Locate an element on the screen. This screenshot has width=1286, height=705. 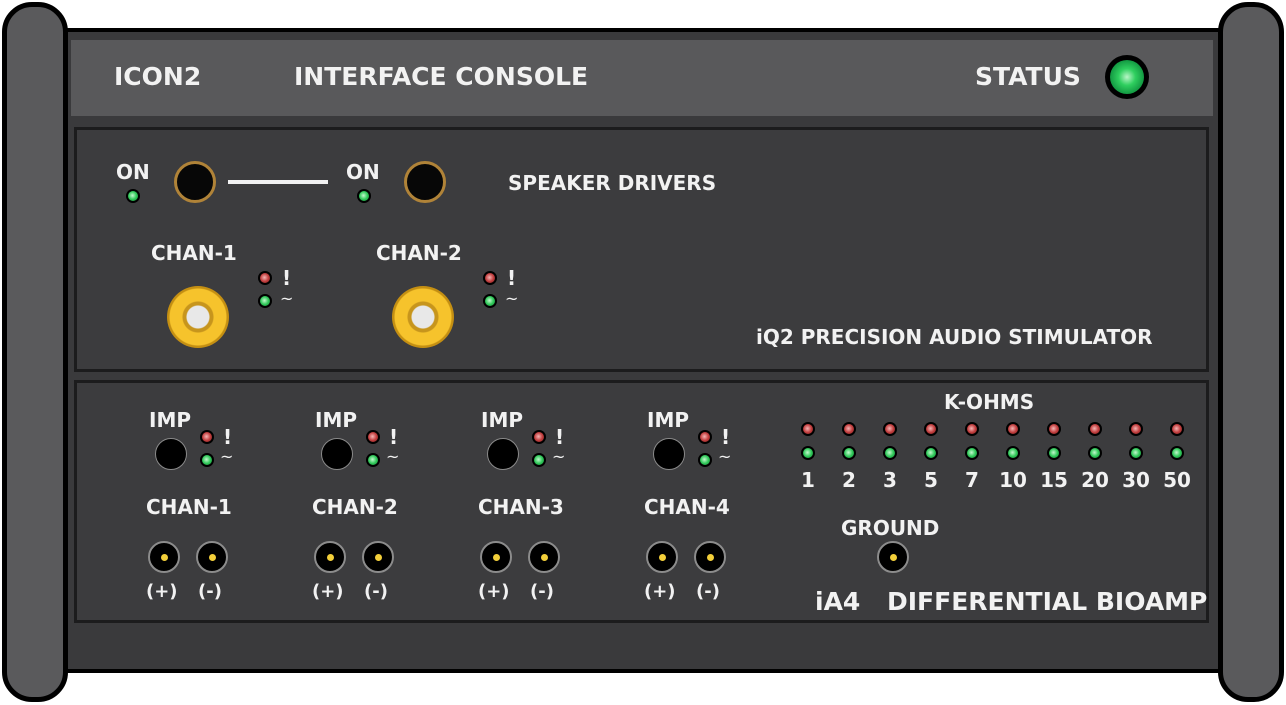
bio-chan2-minus-jack is located at coordinates (378, 557).